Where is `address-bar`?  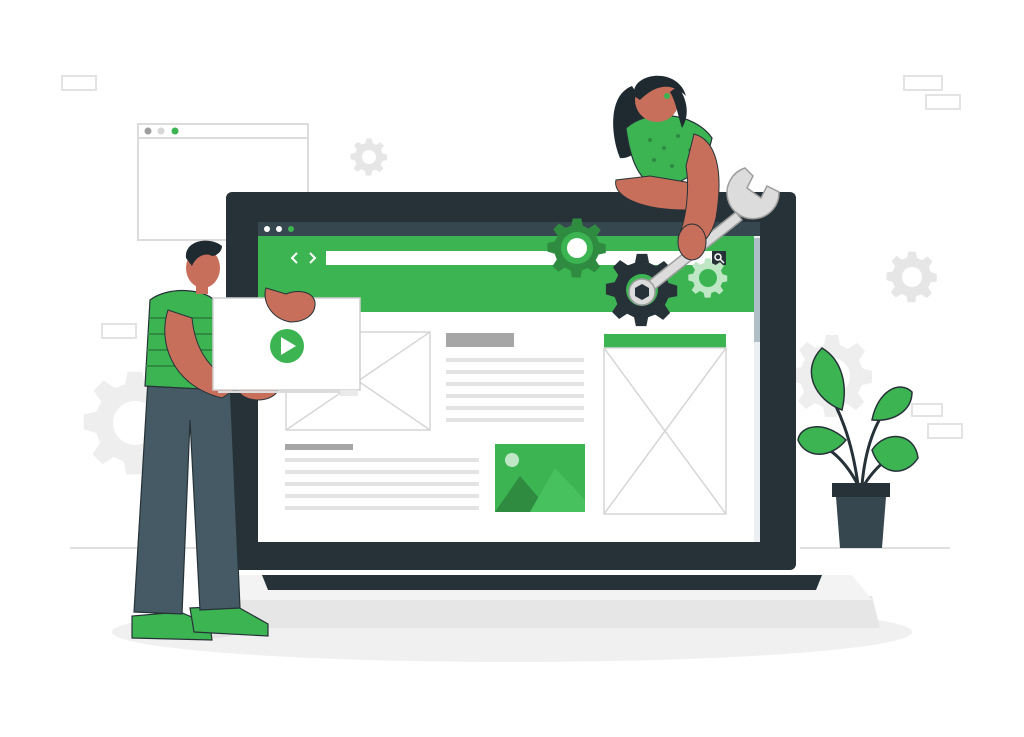 address-bar is located at coordinates (526, 258).